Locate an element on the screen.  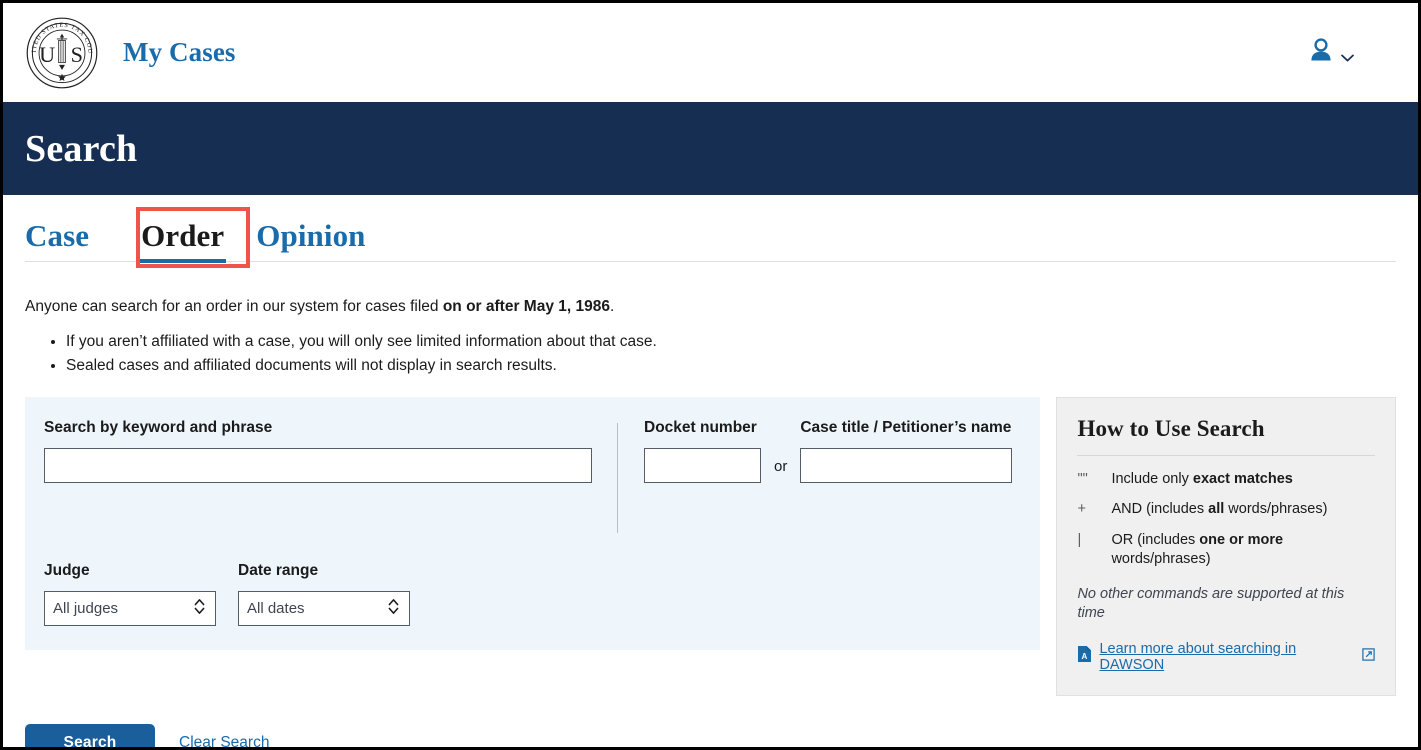
help-row: "" Include only exact matches is located at coordinates (1226, 479).